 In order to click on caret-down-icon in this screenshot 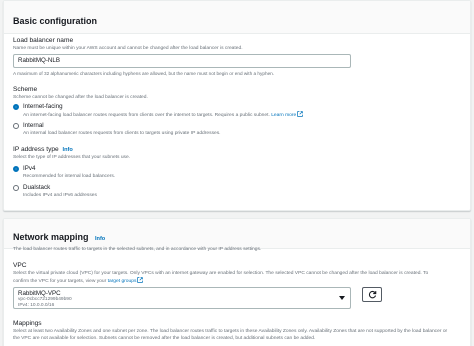, I will do `click(342, 298)`.